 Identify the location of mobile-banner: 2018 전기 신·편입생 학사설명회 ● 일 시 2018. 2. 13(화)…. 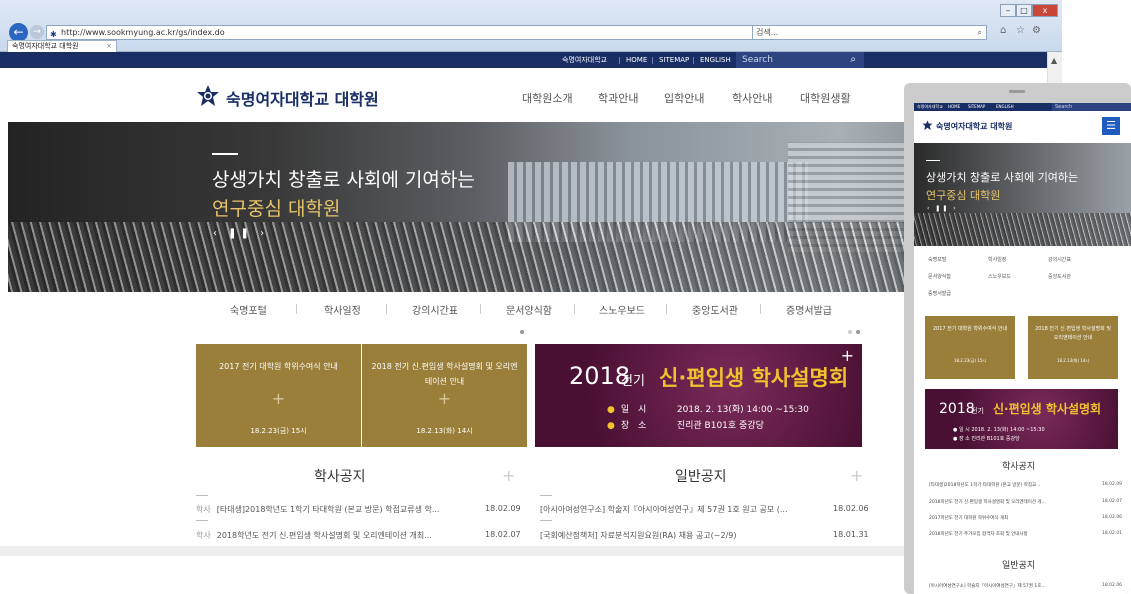
(1021, 419).